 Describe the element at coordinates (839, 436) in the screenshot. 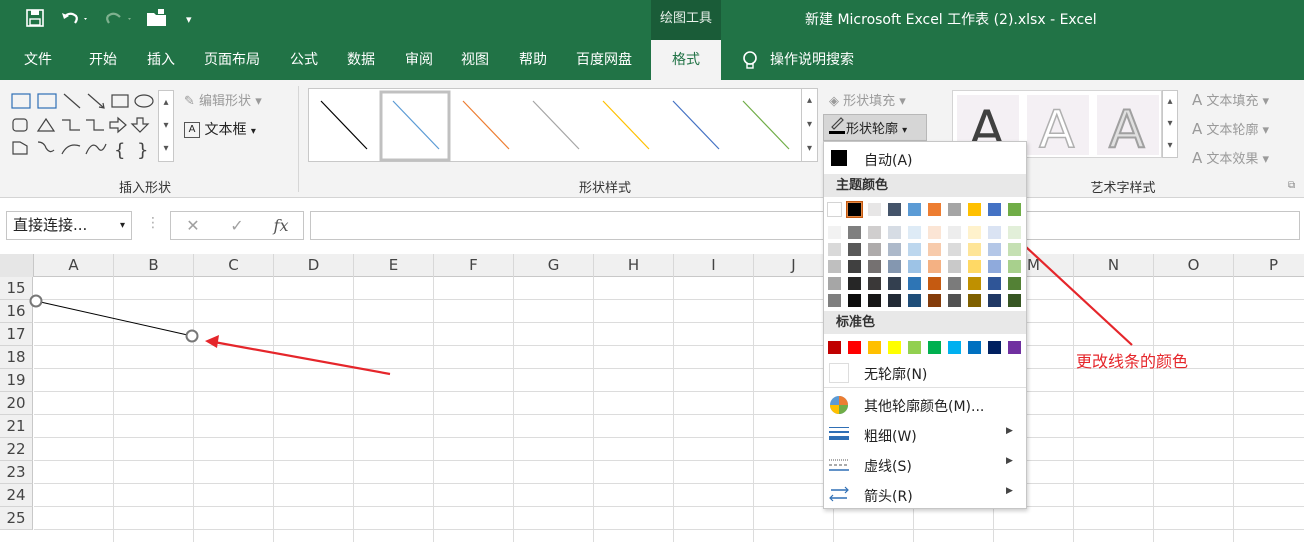

I see `line-weight-icon` at that location.